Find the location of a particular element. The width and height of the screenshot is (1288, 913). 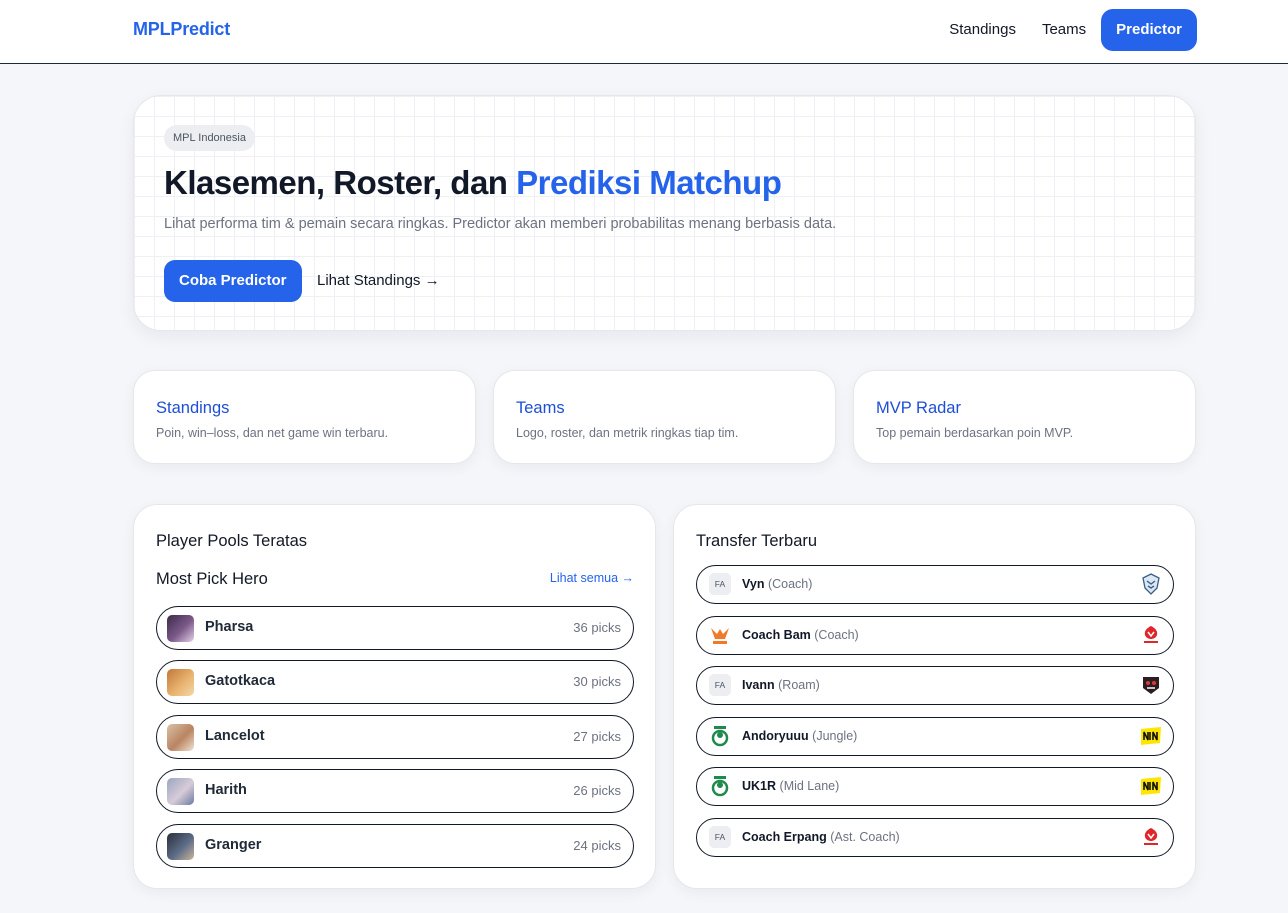

hero-title-accent: Prediksi Matchup is located at coordinates (649, 182).